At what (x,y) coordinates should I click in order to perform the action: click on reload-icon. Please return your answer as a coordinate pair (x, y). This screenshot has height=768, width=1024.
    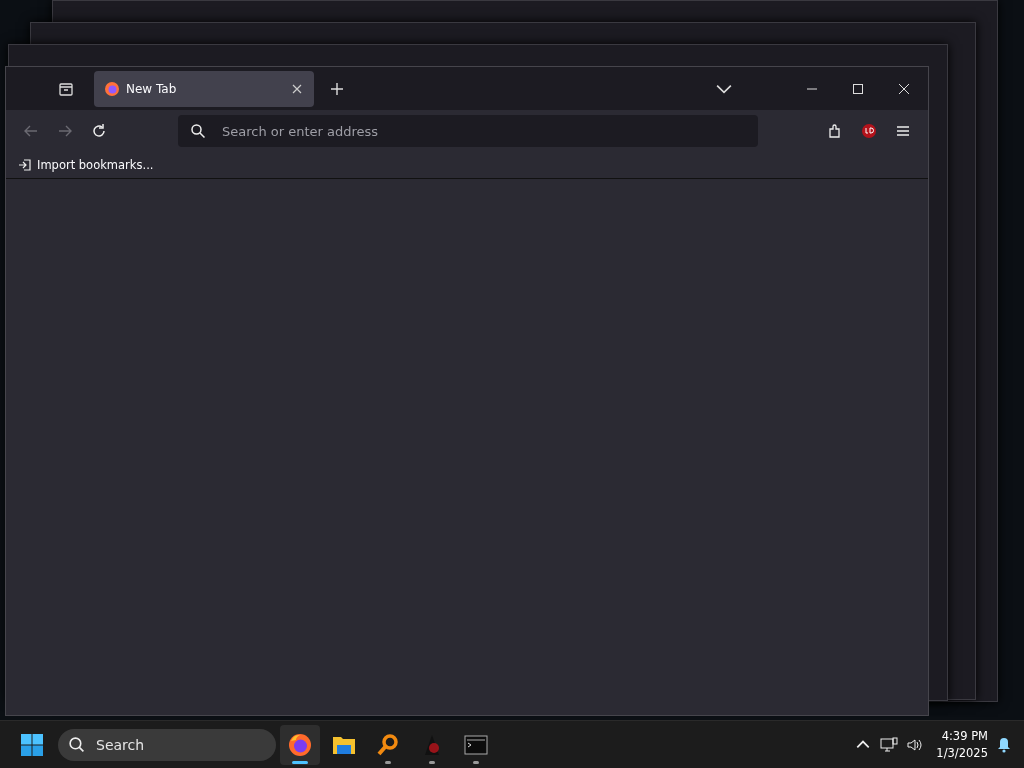
    Looking at the image, I should click on (99, 131).